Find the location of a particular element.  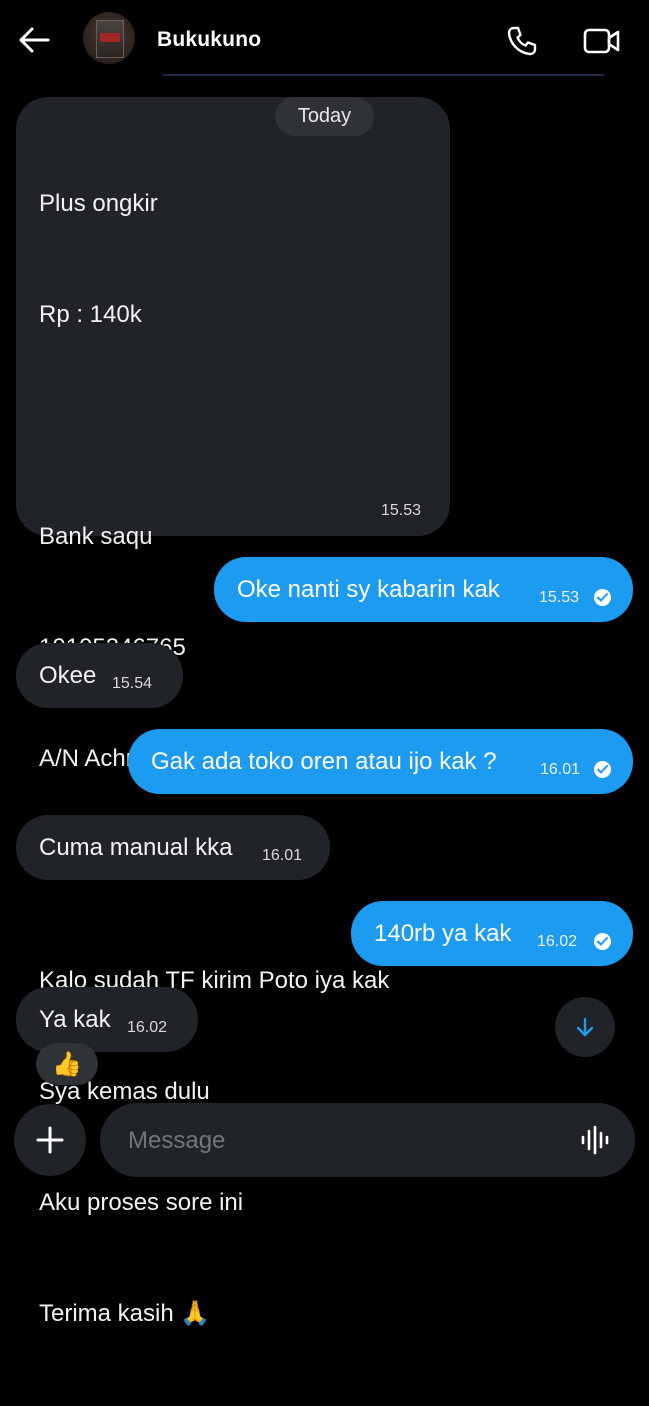

back-button is located at coordinates (34, 40).